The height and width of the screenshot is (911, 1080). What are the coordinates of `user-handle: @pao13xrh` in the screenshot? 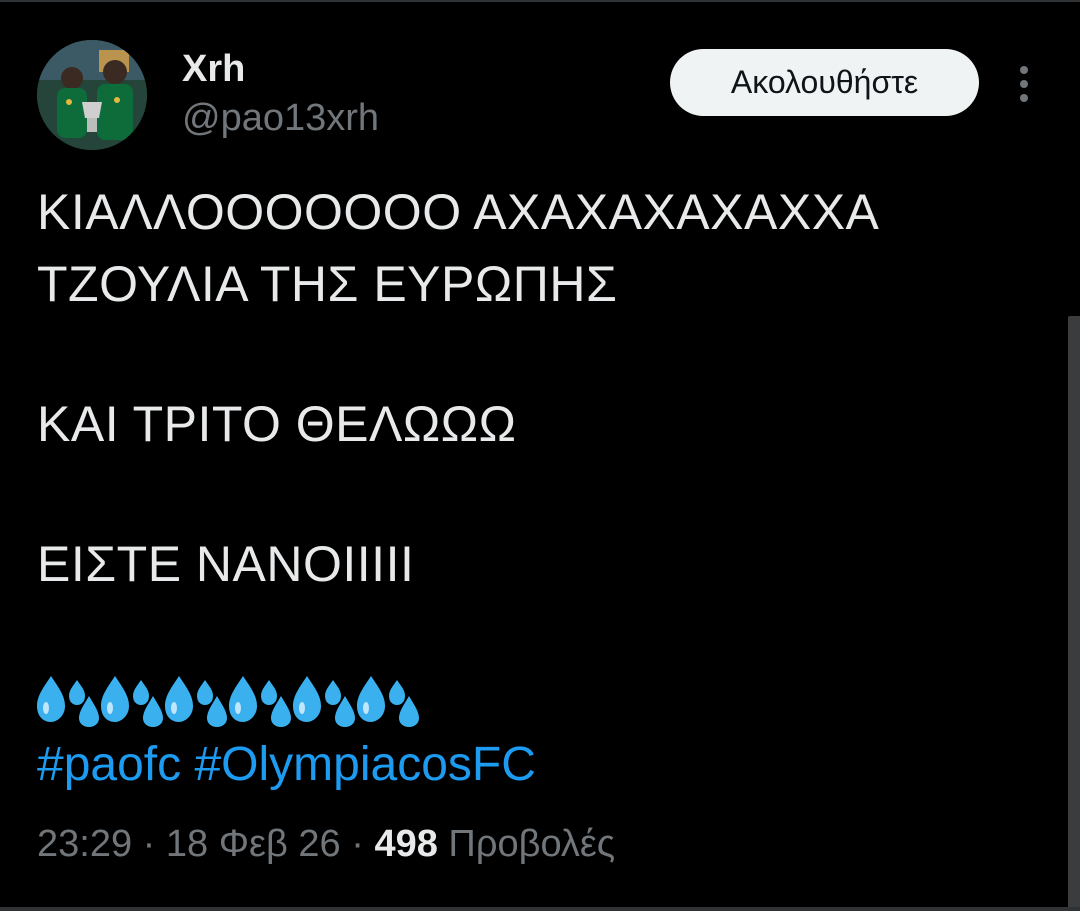 It's located at (280, 118).